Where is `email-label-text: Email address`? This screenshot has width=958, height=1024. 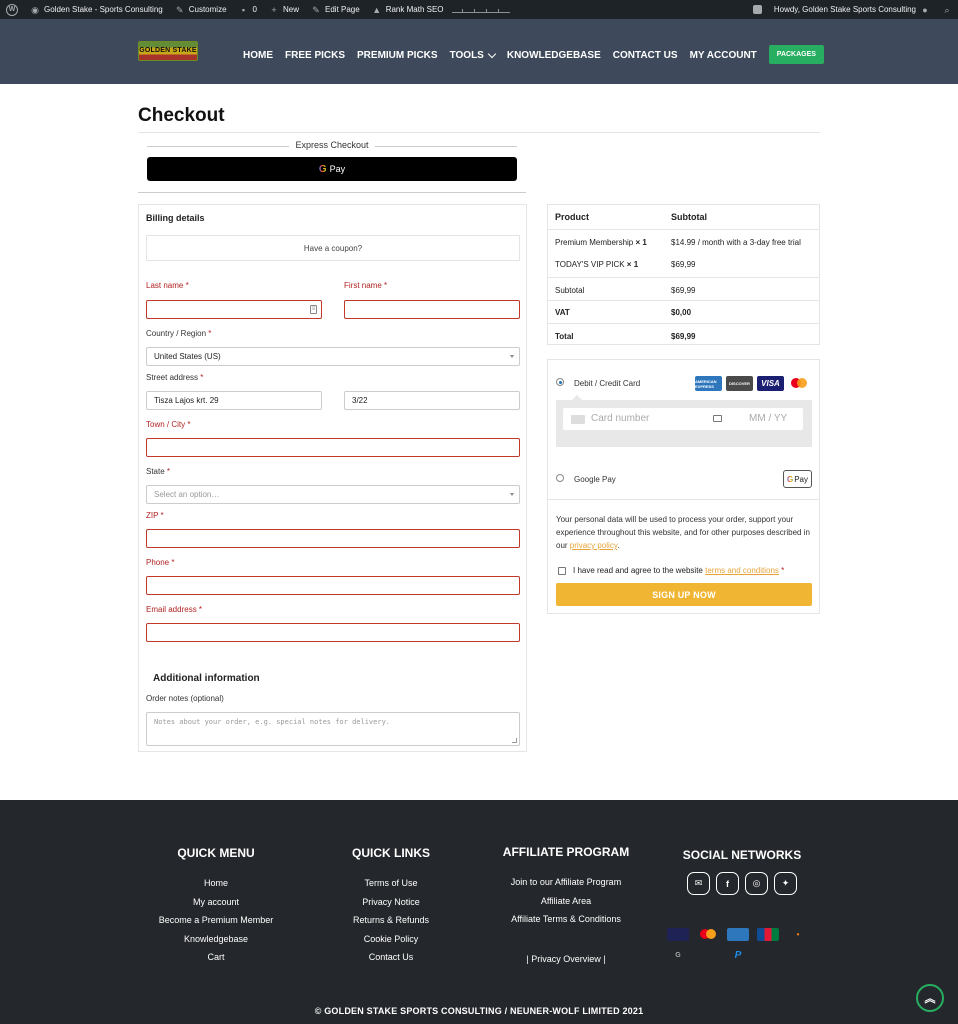 email-label-text: Email address is located at coordinates (171, 609).